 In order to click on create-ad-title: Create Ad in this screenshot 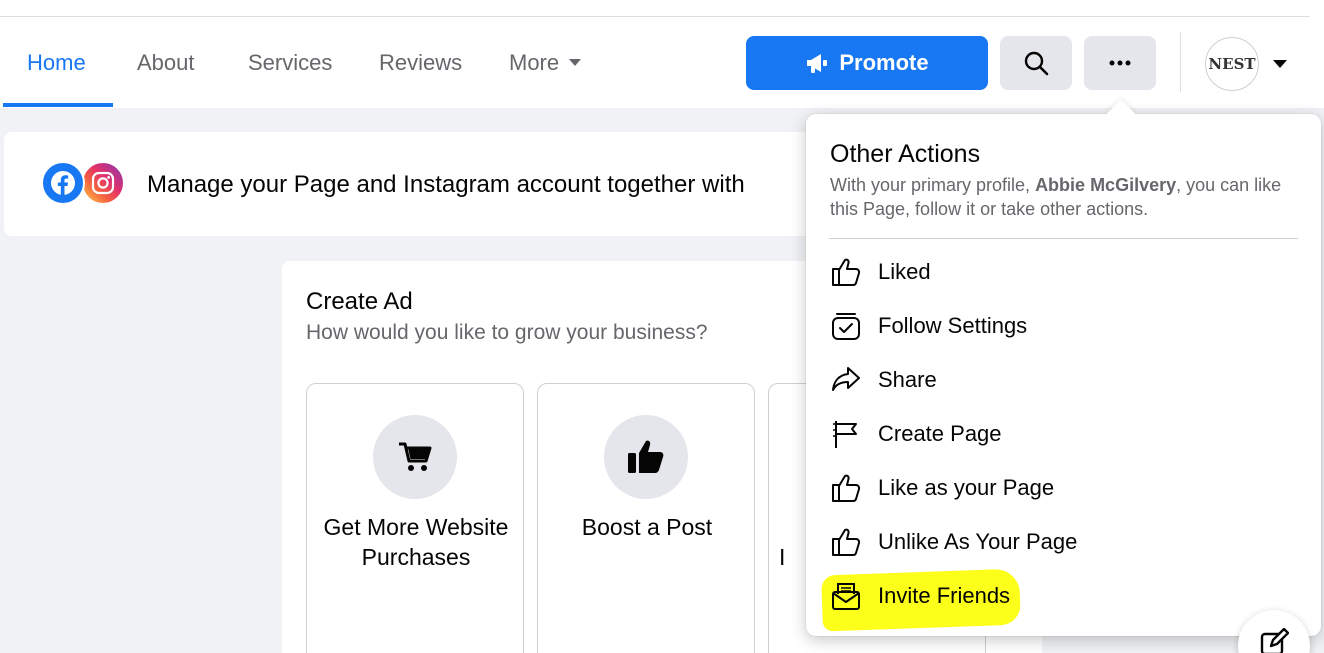, I will do `click(359, 301)`.